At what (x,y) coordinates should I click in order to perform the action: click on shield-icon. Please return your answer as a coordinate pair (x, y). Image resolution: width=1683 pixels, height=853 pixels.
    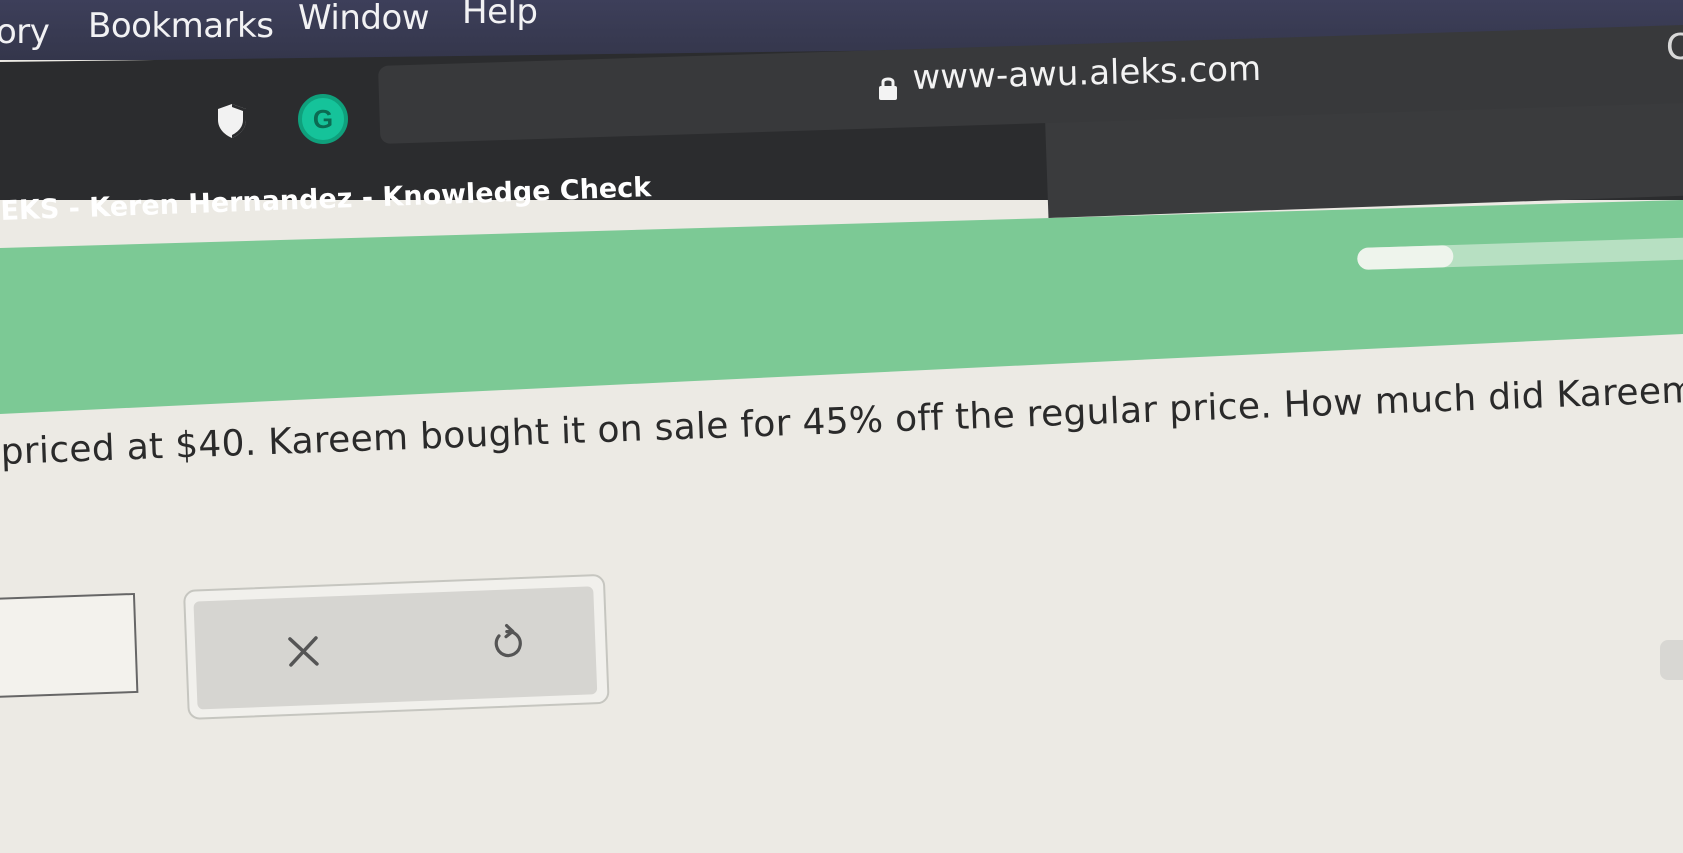
    Looking at the image, I should click on (232, 121).